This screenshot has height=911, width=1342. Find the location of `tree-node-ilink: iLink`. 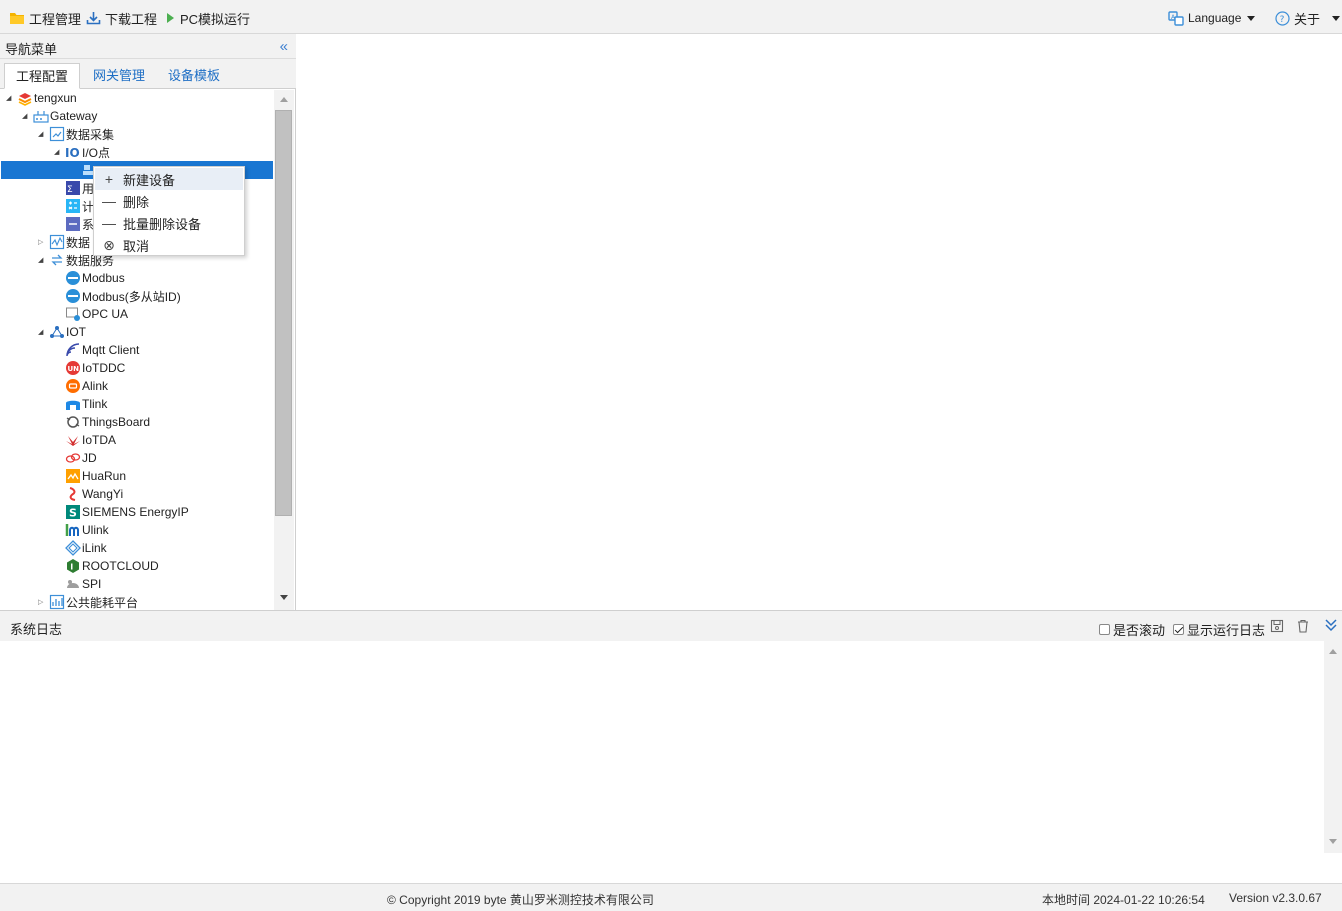

tree-node-ilink: iLink is located at coordinates (86, 548).